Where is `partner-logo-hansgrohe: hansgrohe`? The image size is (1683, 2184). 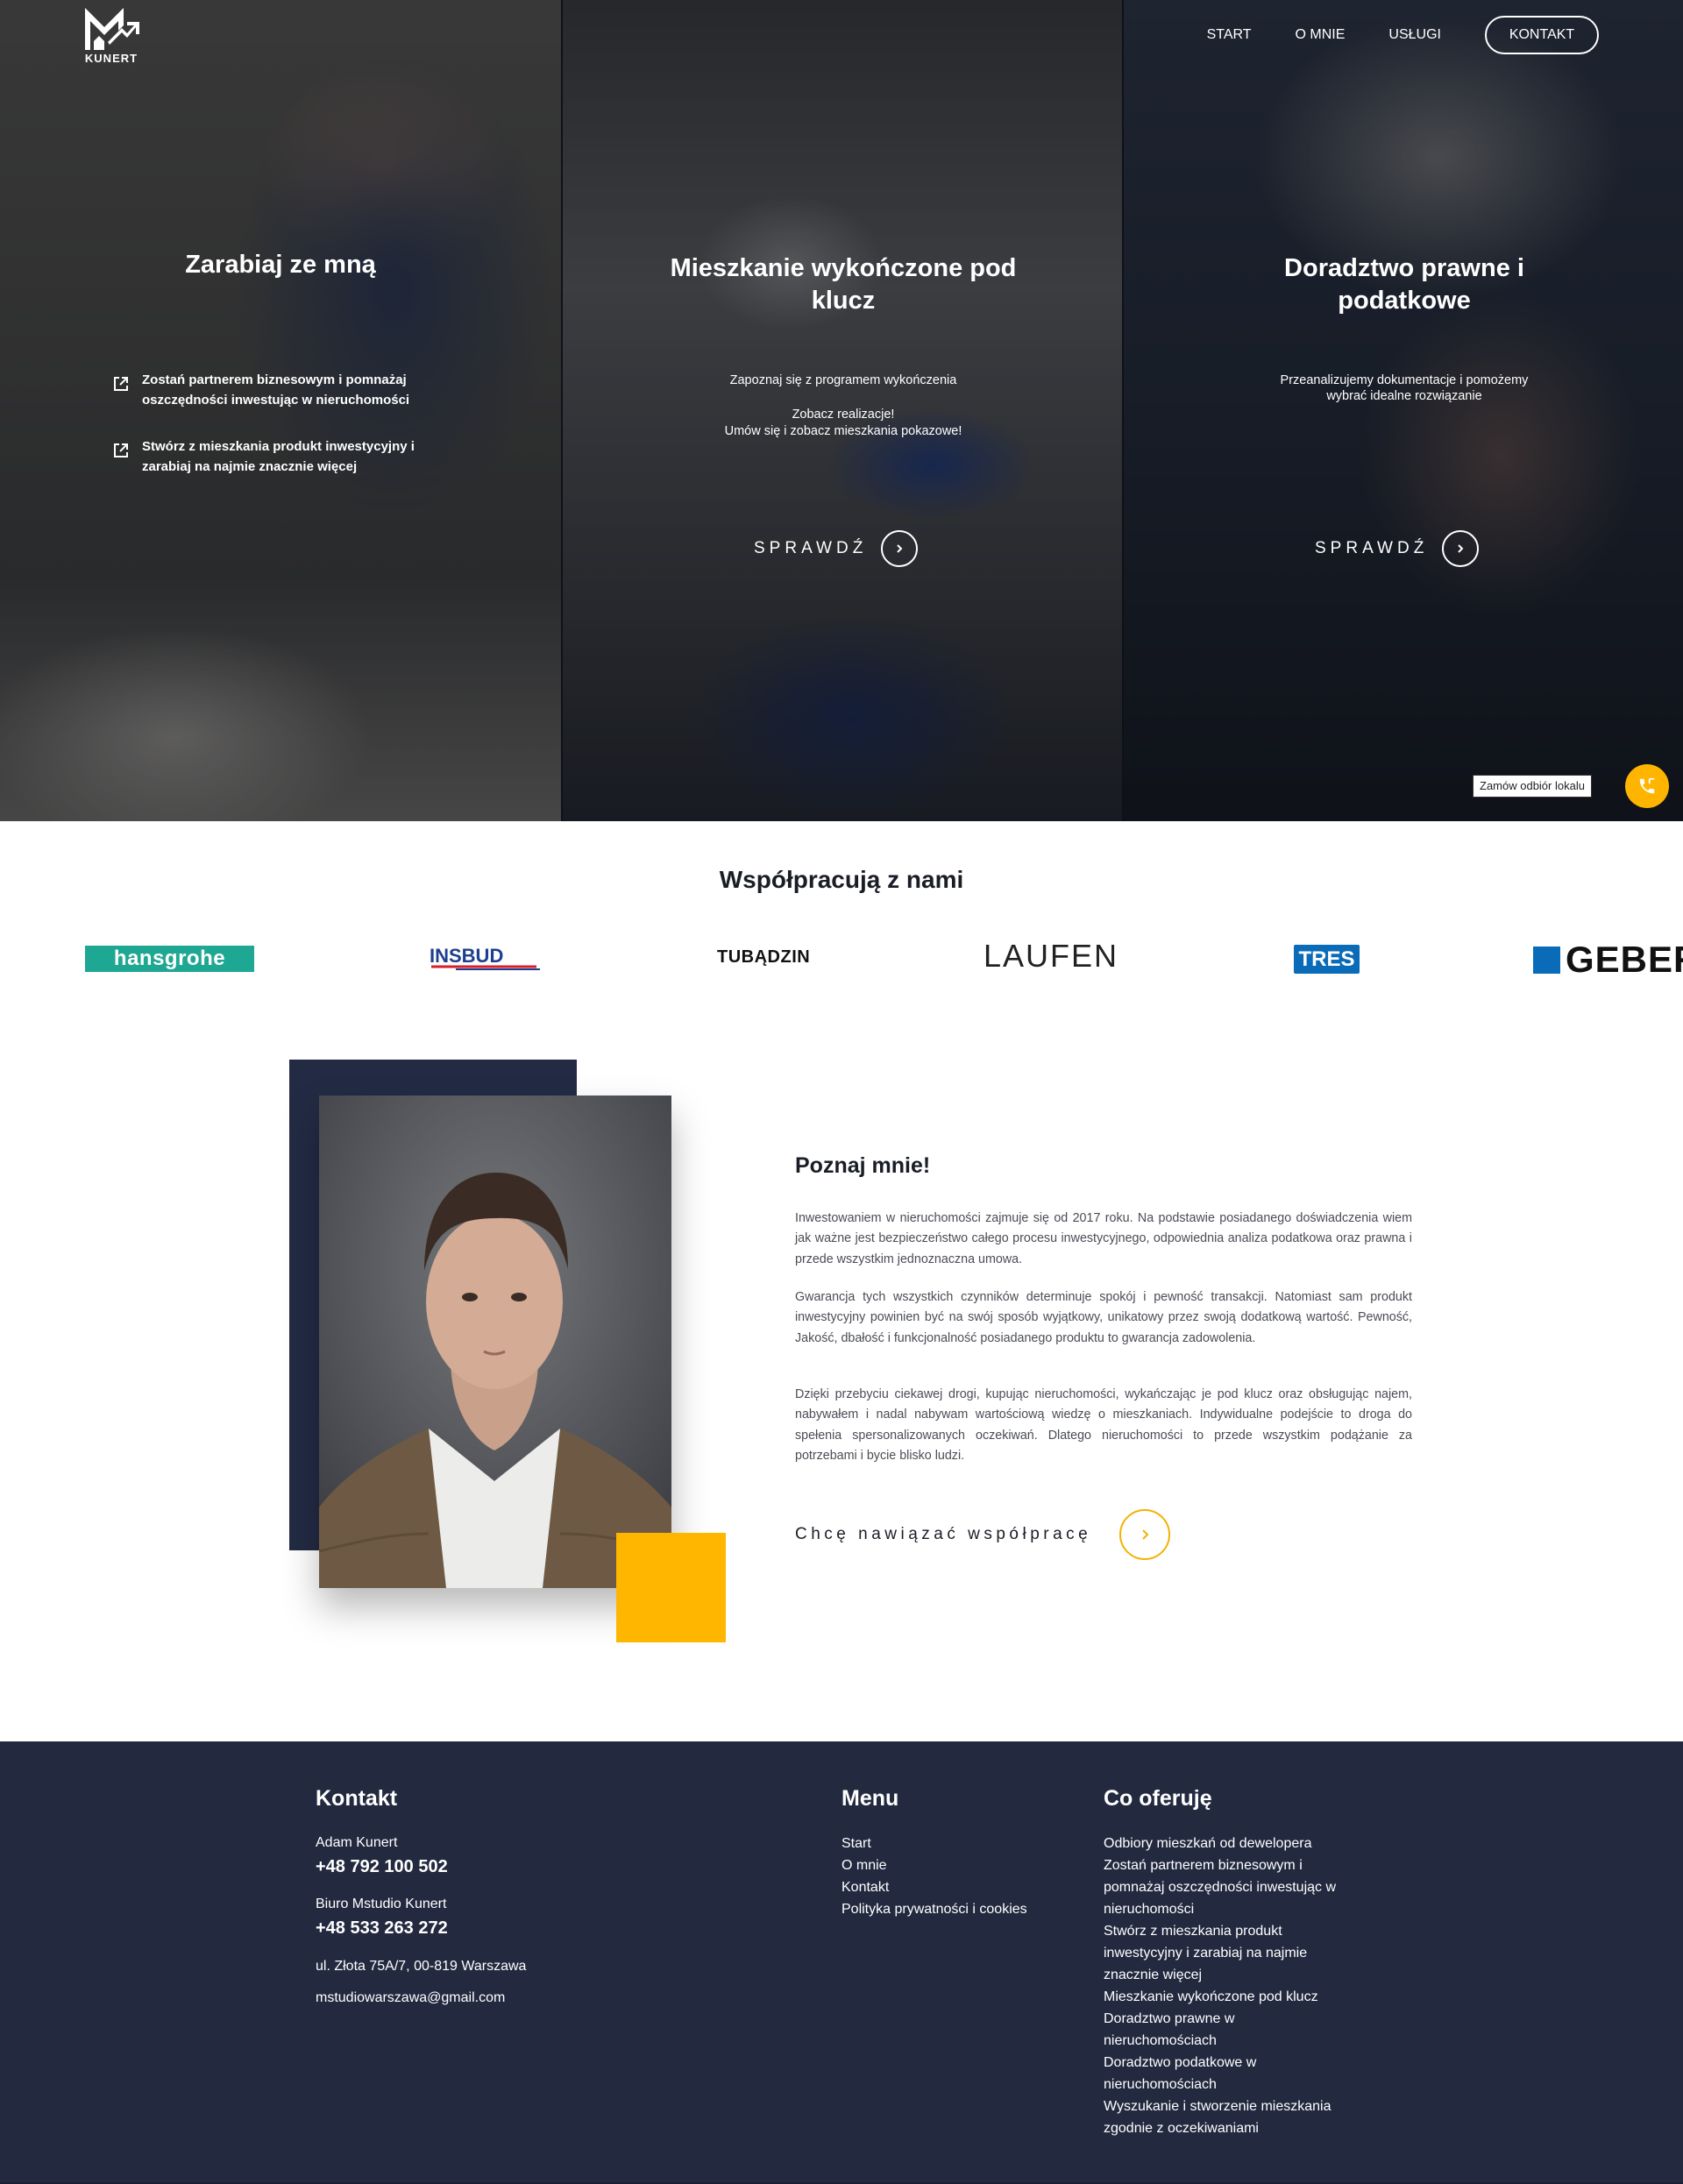
partner-logo-hansgrohe: hansgrohe is located at coordinates (169, 959).